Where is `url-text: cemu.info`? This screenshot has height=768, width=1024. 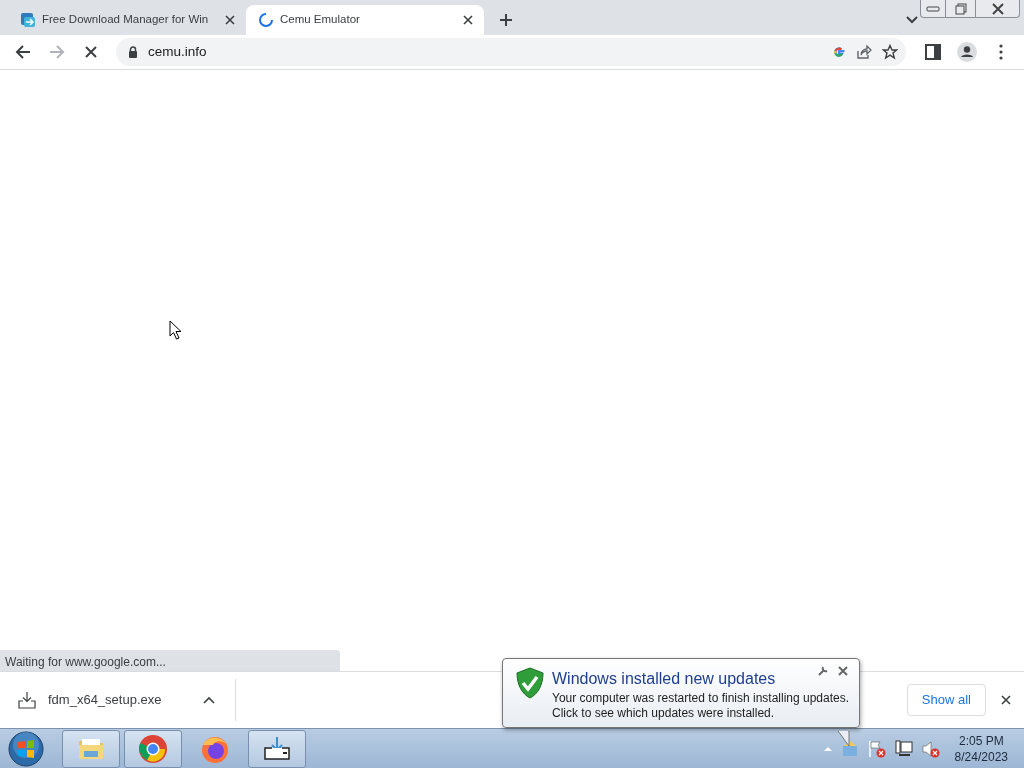 url-text: cemu.info is located at coordinates (178, 51).